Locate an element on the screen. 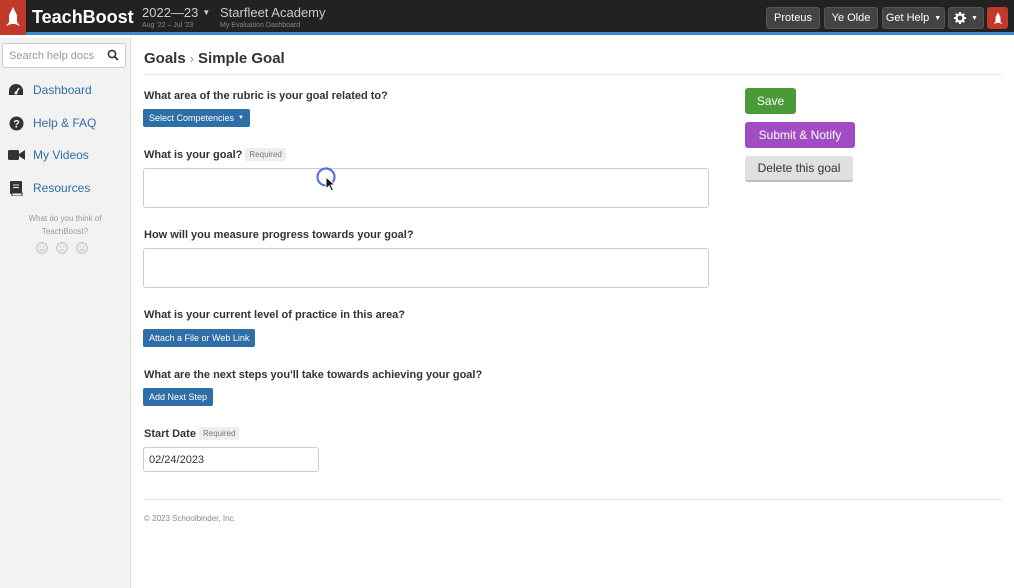 This screenshot has width=1014, height=588. account-button is located at coordinates (997, 18).